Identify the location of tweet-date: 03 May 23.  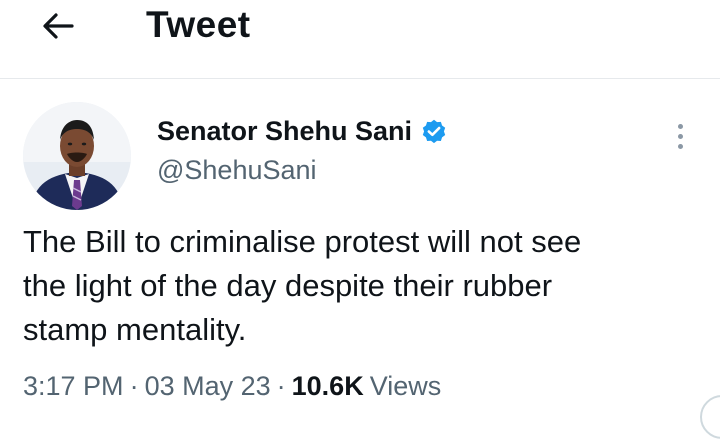
(208, 386).